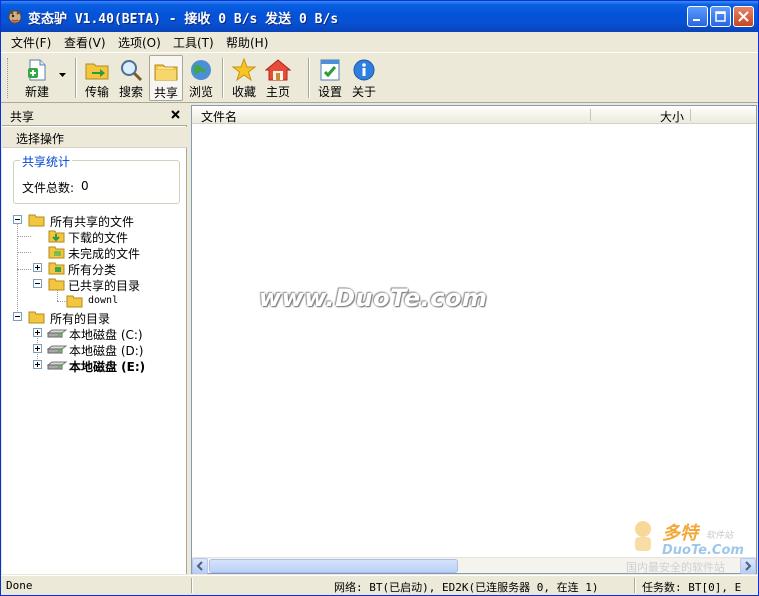 This screenshot has width=759, height=596. I want to click on tree-item-disk-c: 本地磁盘 (C:), so click(108, 333).